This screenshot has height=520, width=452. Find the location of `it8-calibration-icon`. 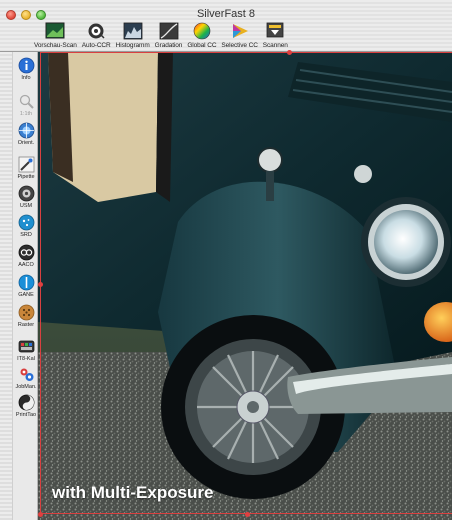

it8-calibration-icon is located at coordinates (26, 346).